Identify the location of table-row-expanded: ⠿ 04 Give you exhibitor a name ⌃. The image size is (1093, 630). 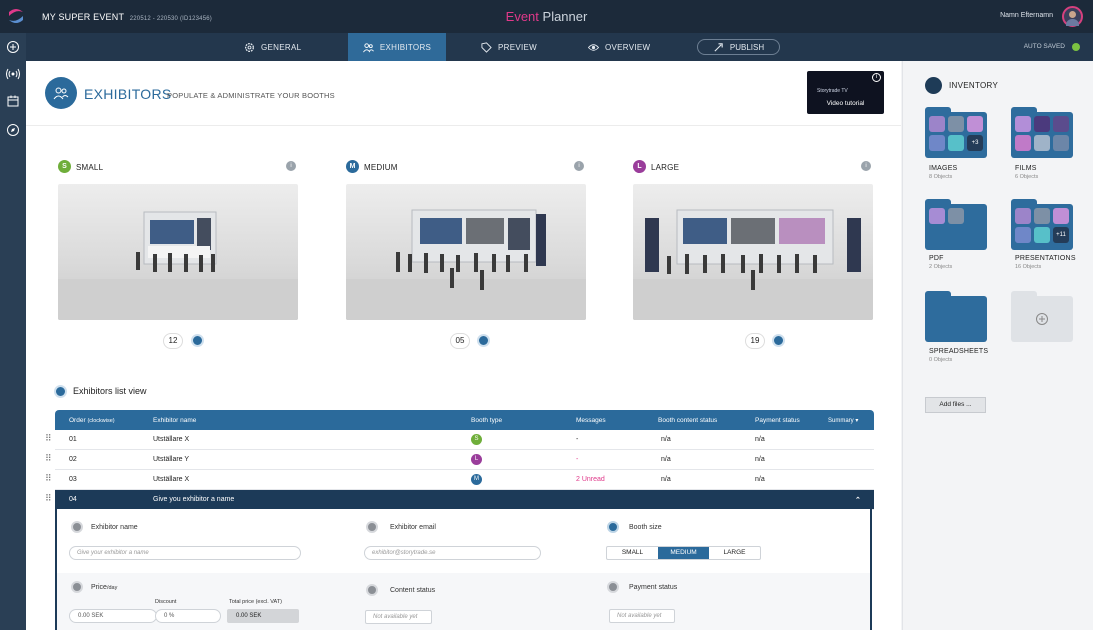
(459, 500).